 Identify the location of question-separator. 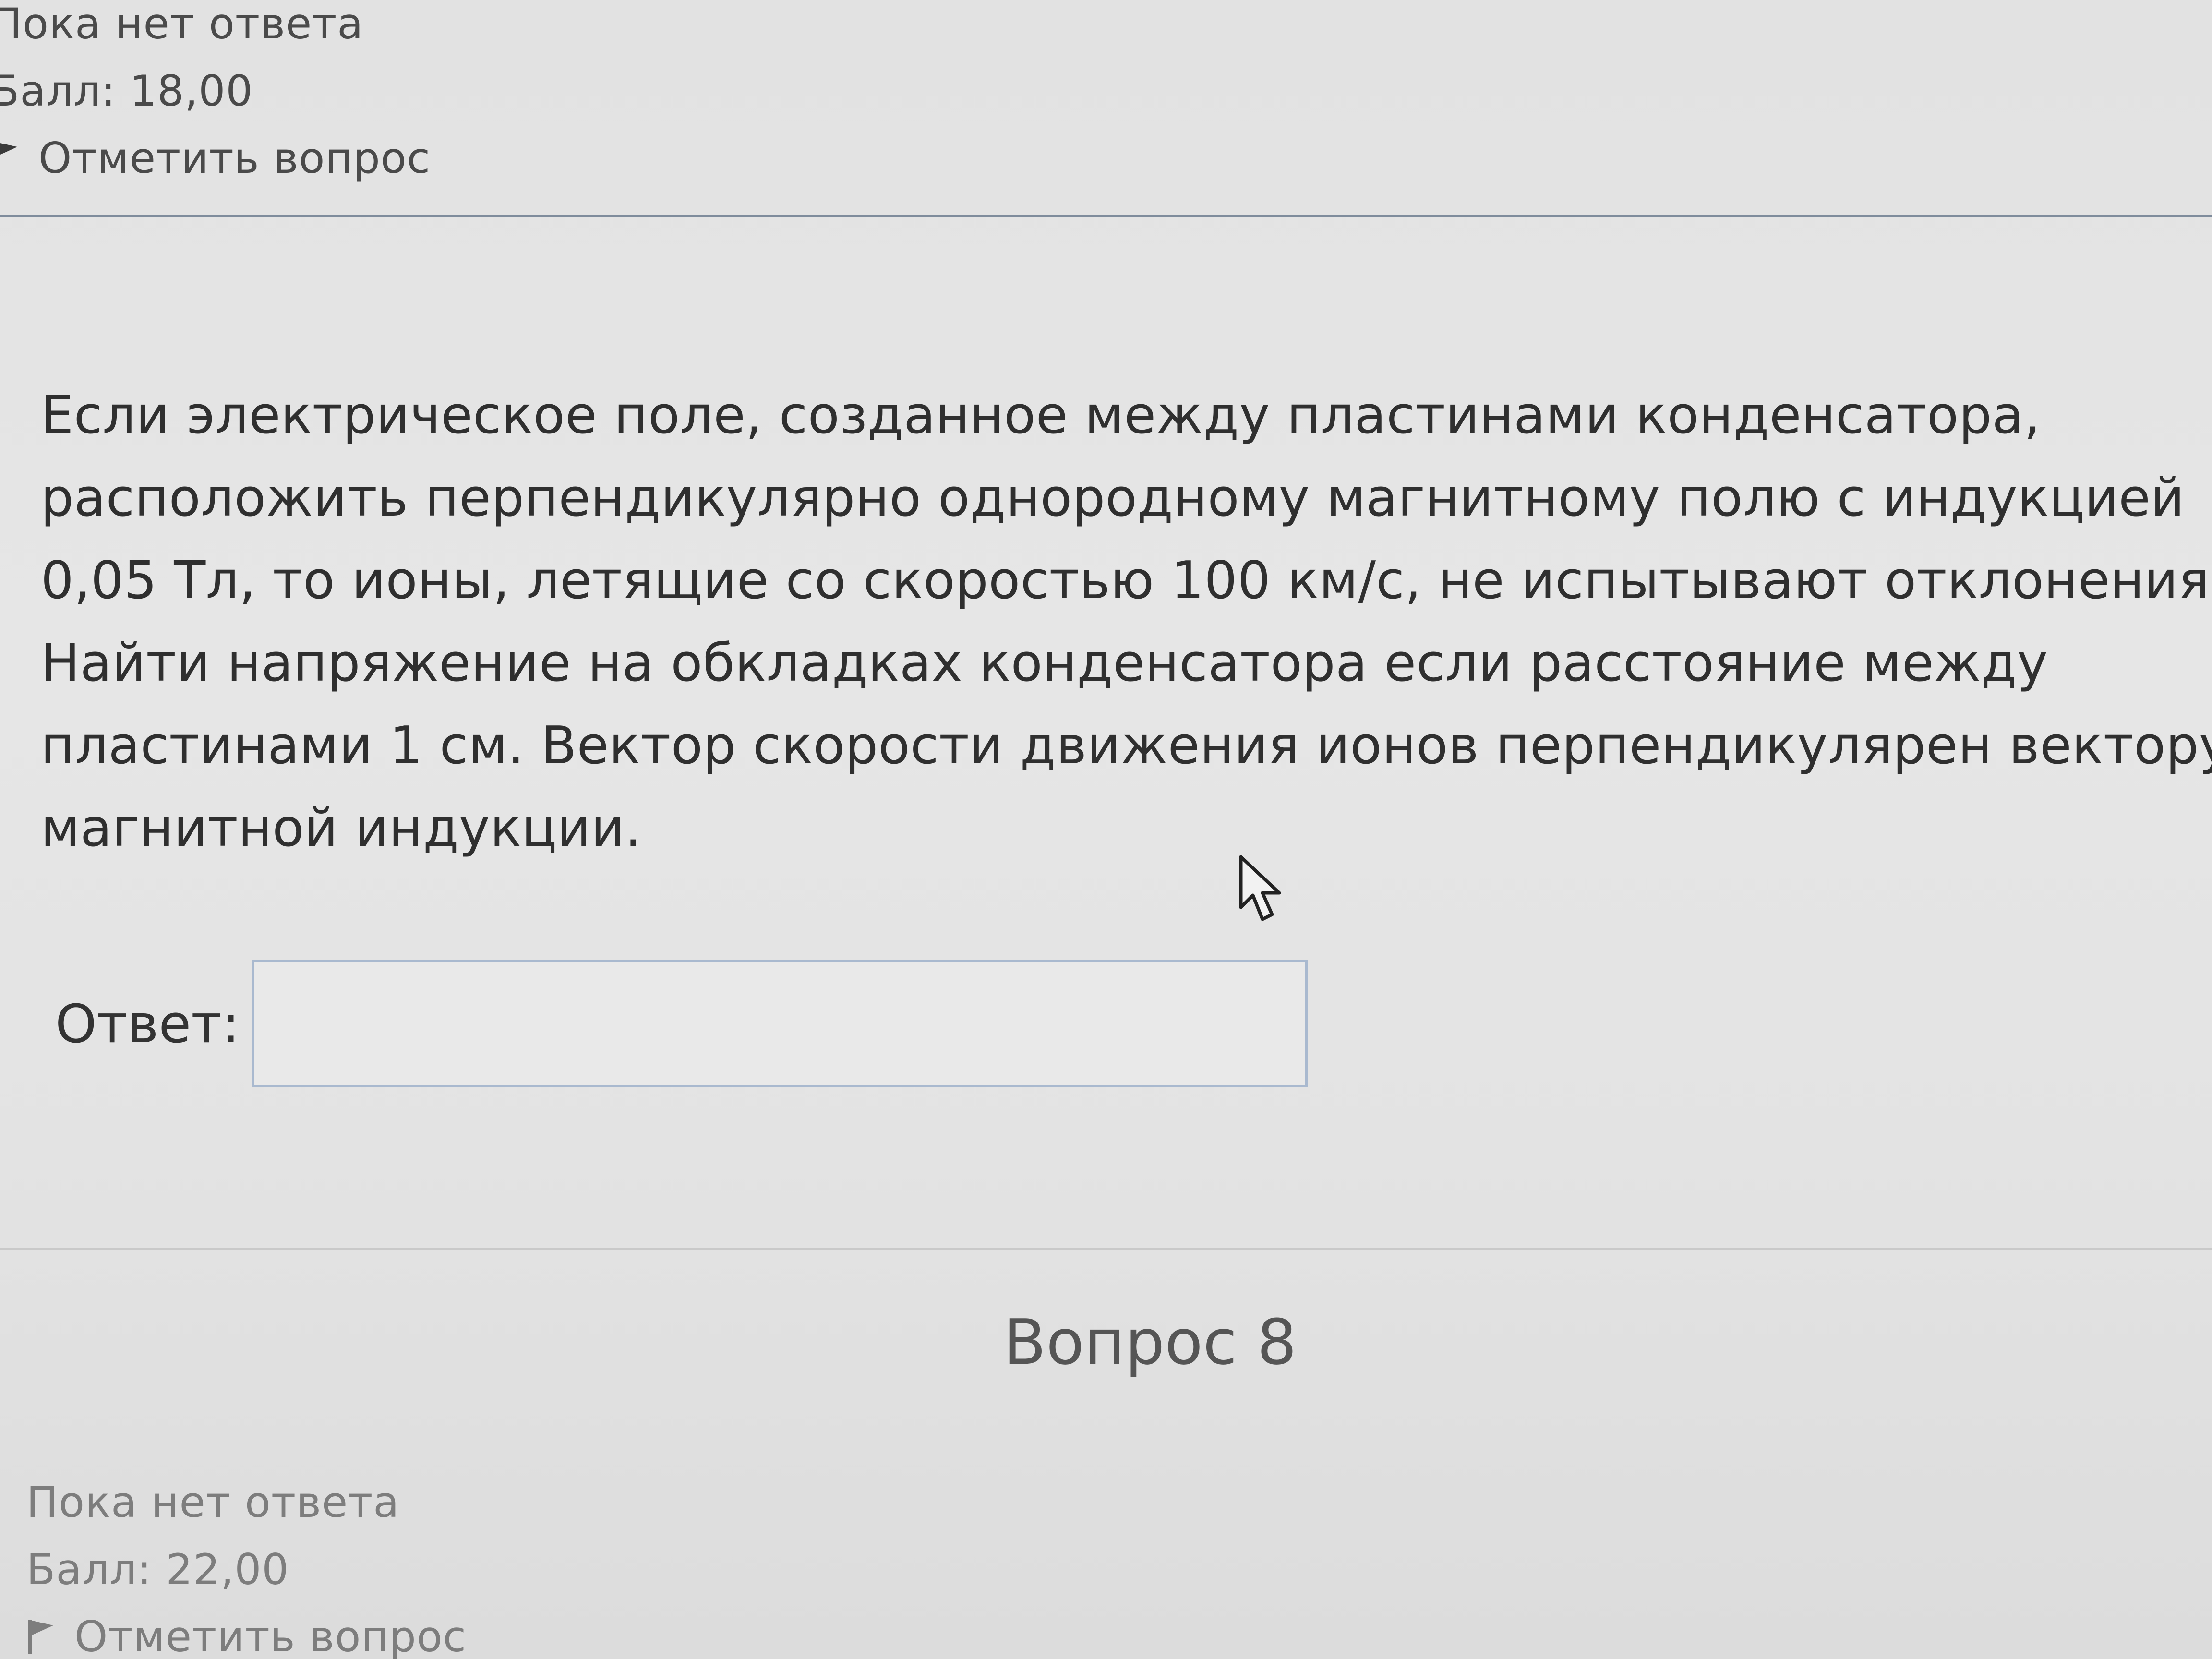
(1106, 1249).